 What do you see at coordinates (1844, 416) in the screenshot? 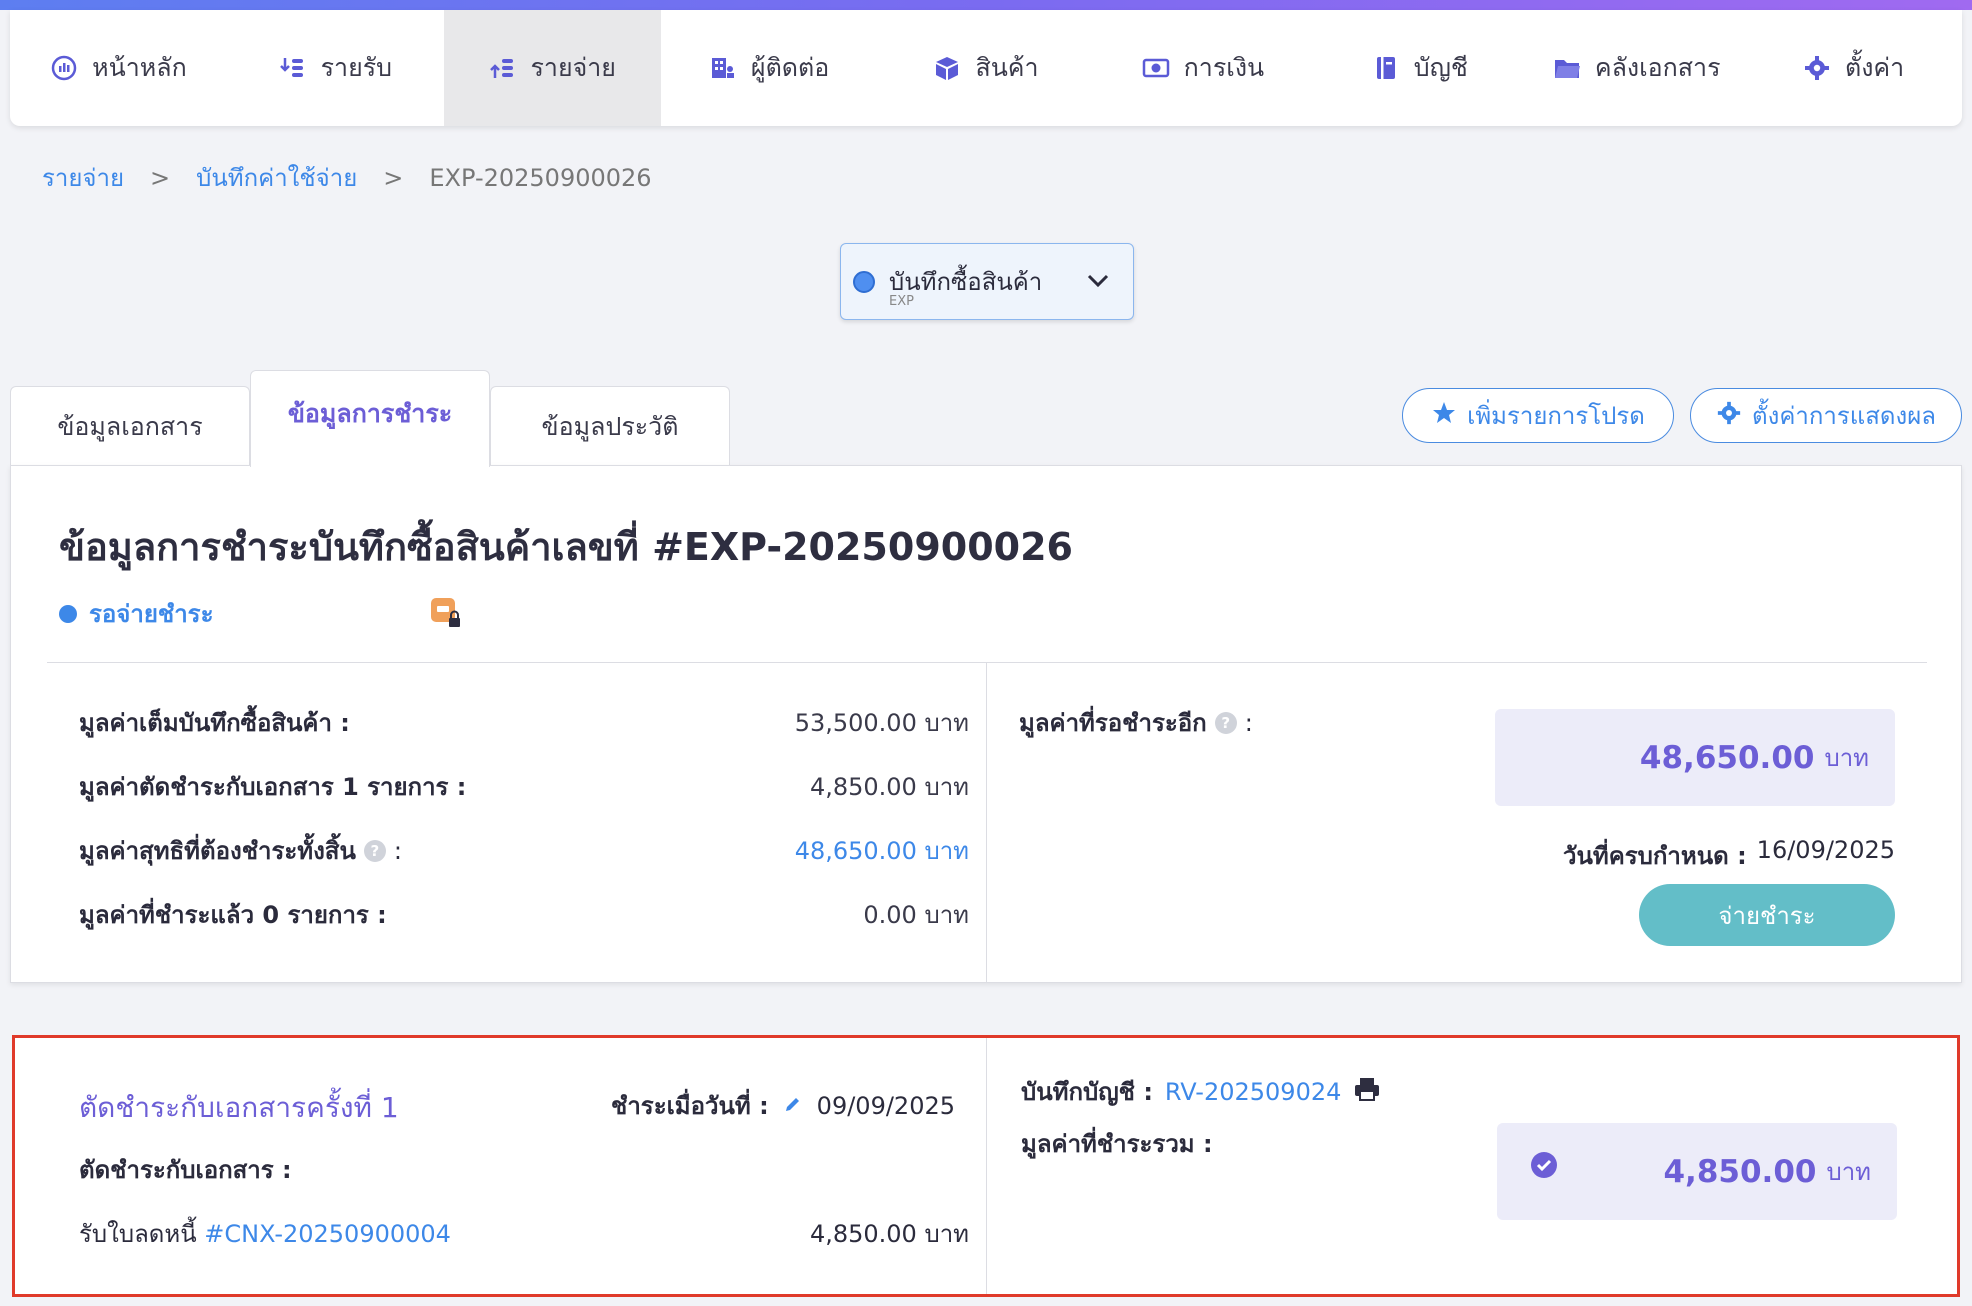
I see `display-settings-label: ตั้งค่าการแสดงผล` at bounding box center [1844, 416].